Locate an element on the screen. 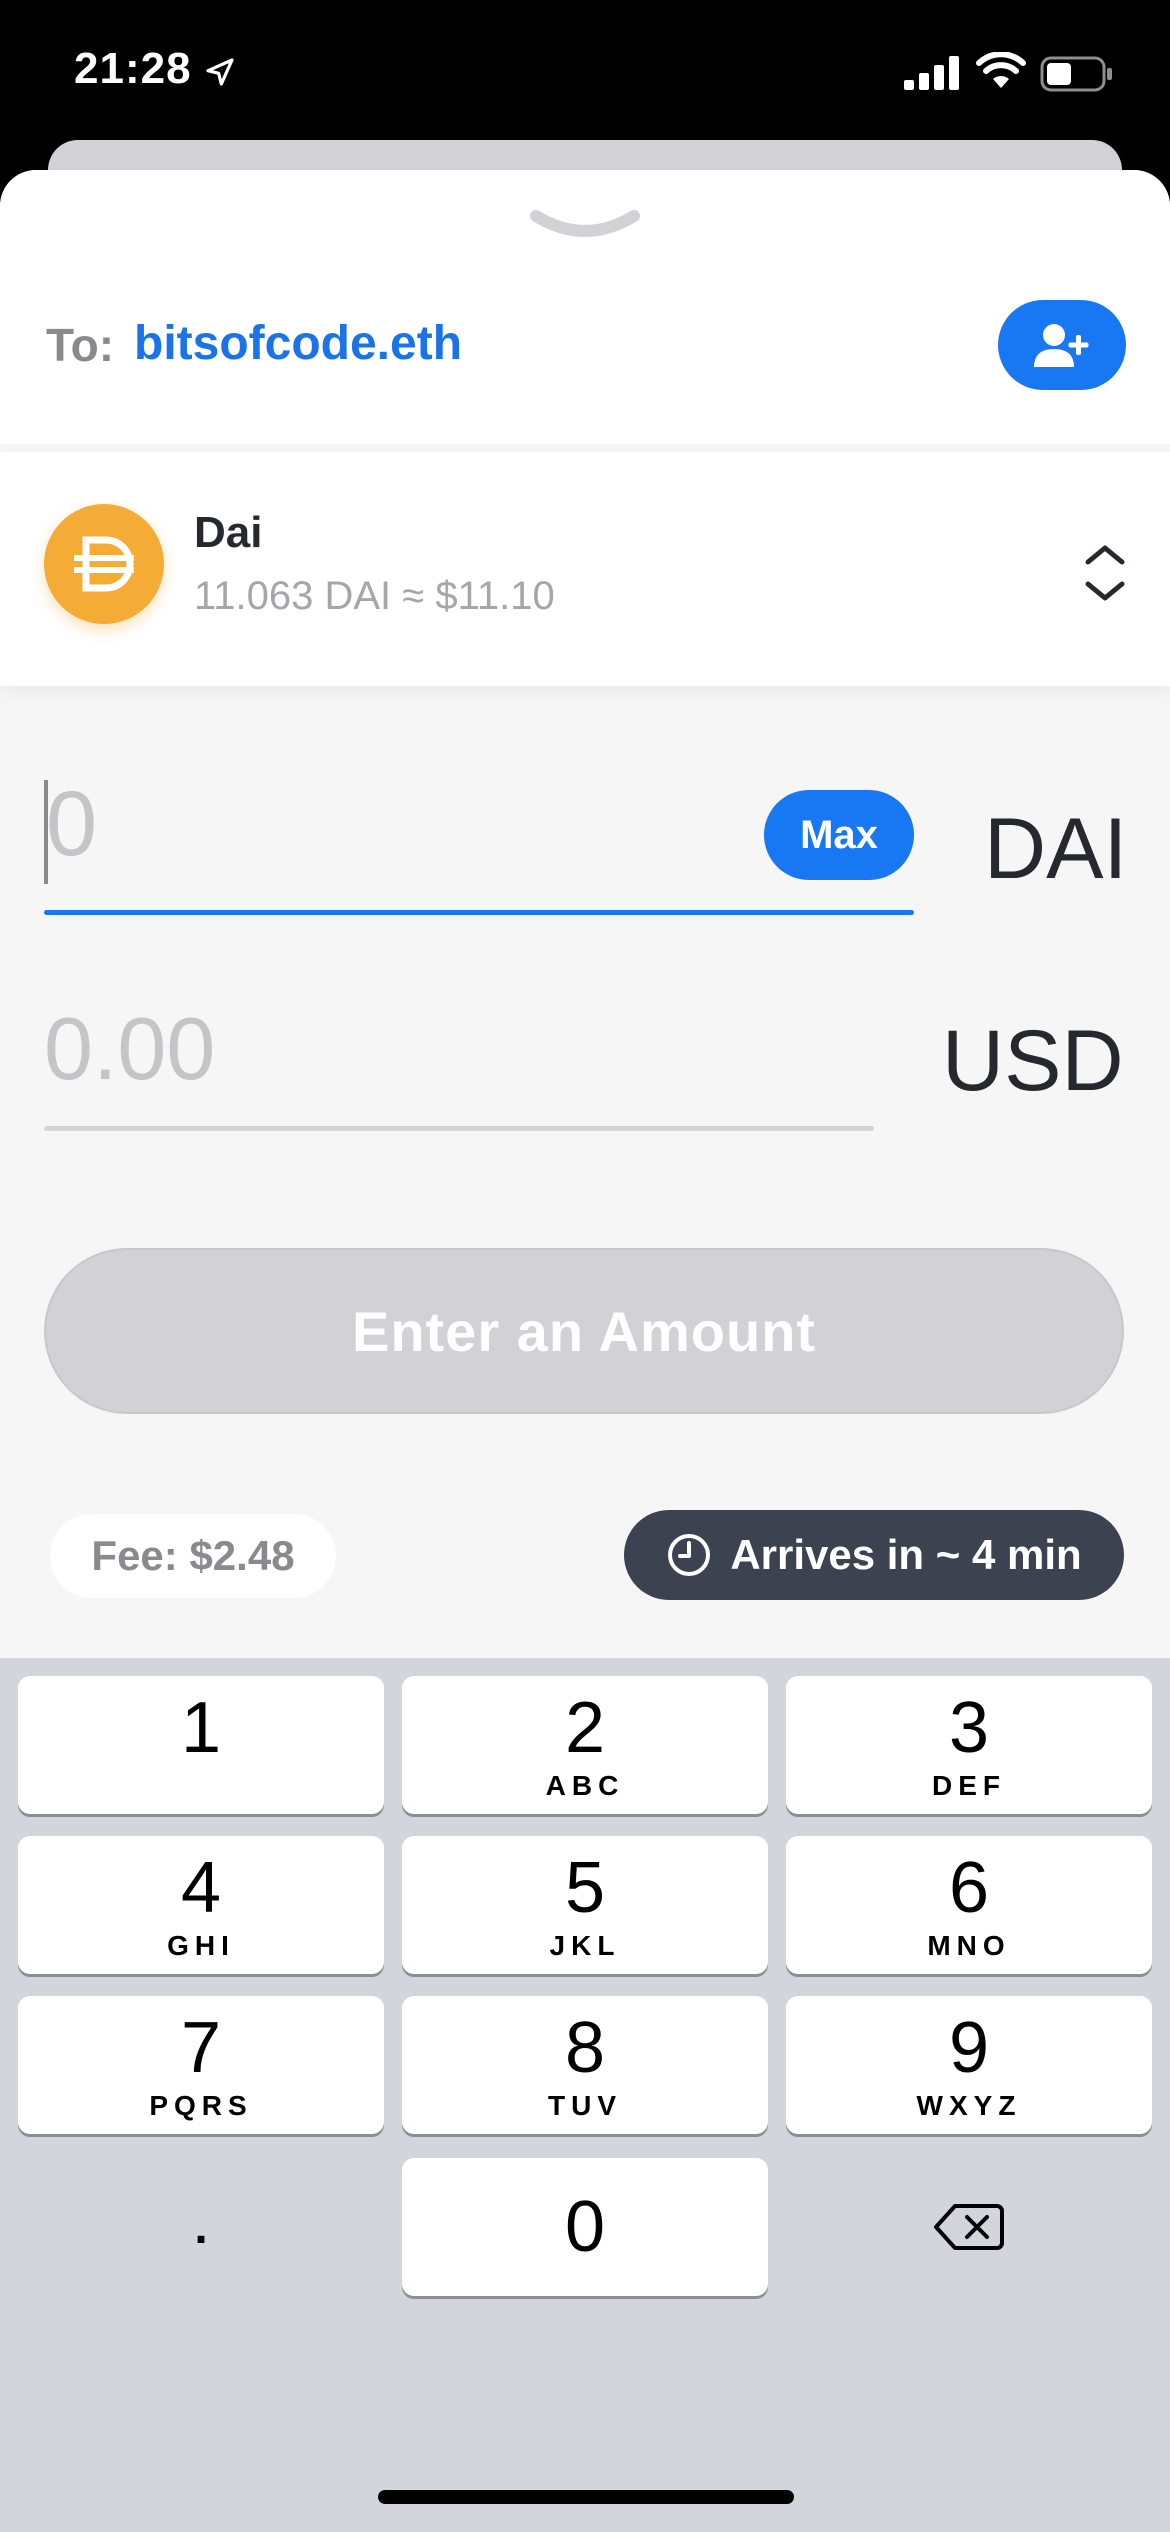 The height and width of the screenshot is (2532, 1170). cellular-signal-icon is located at coordinates (931, 73).